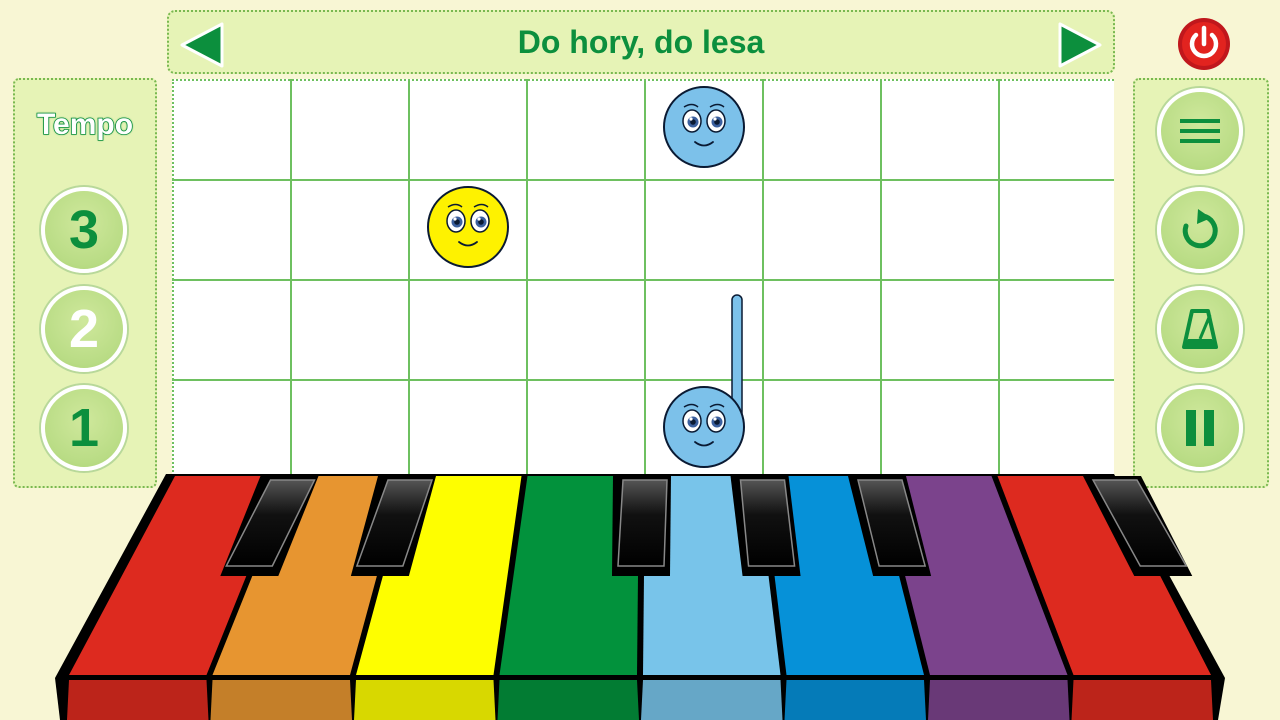  I want to click on menu-icon, so click(1200, 131).